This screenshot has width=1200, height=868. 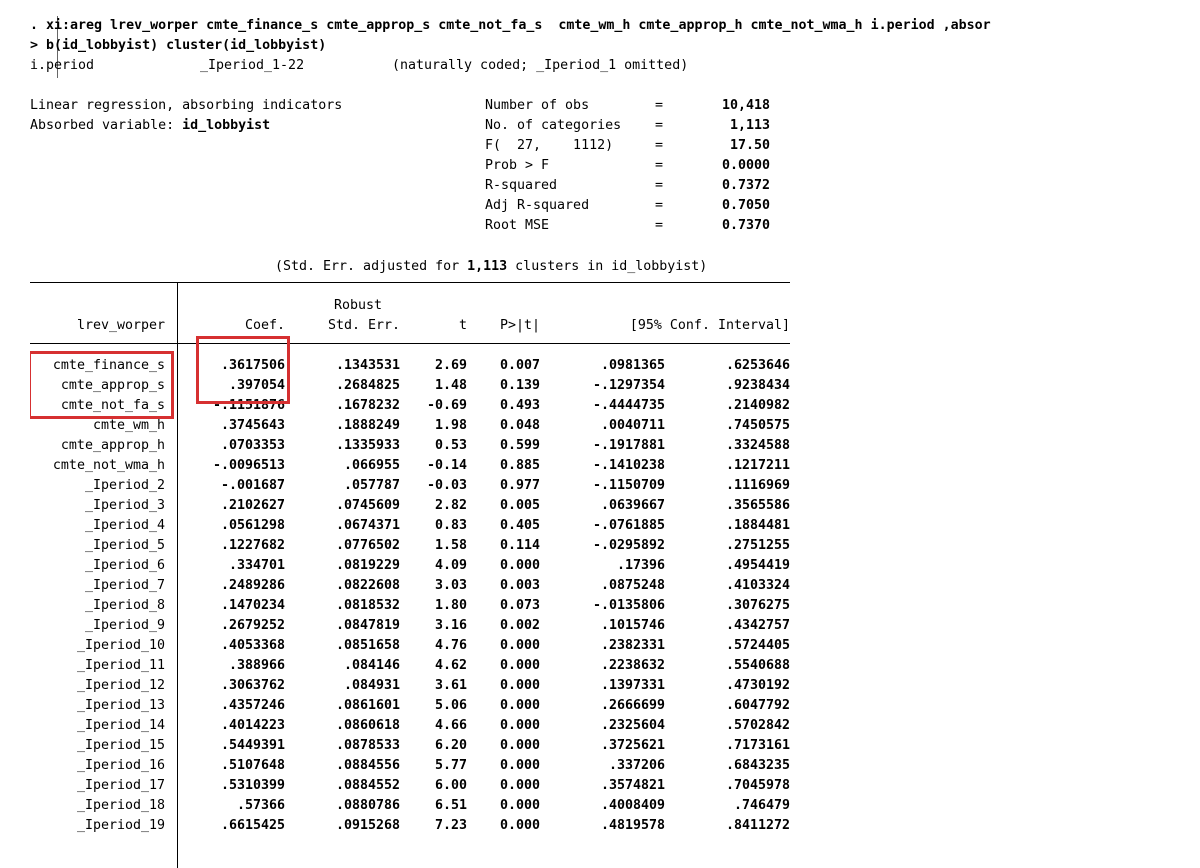 I want to click on cell-t: 0.83, so click(x=450, y=525).